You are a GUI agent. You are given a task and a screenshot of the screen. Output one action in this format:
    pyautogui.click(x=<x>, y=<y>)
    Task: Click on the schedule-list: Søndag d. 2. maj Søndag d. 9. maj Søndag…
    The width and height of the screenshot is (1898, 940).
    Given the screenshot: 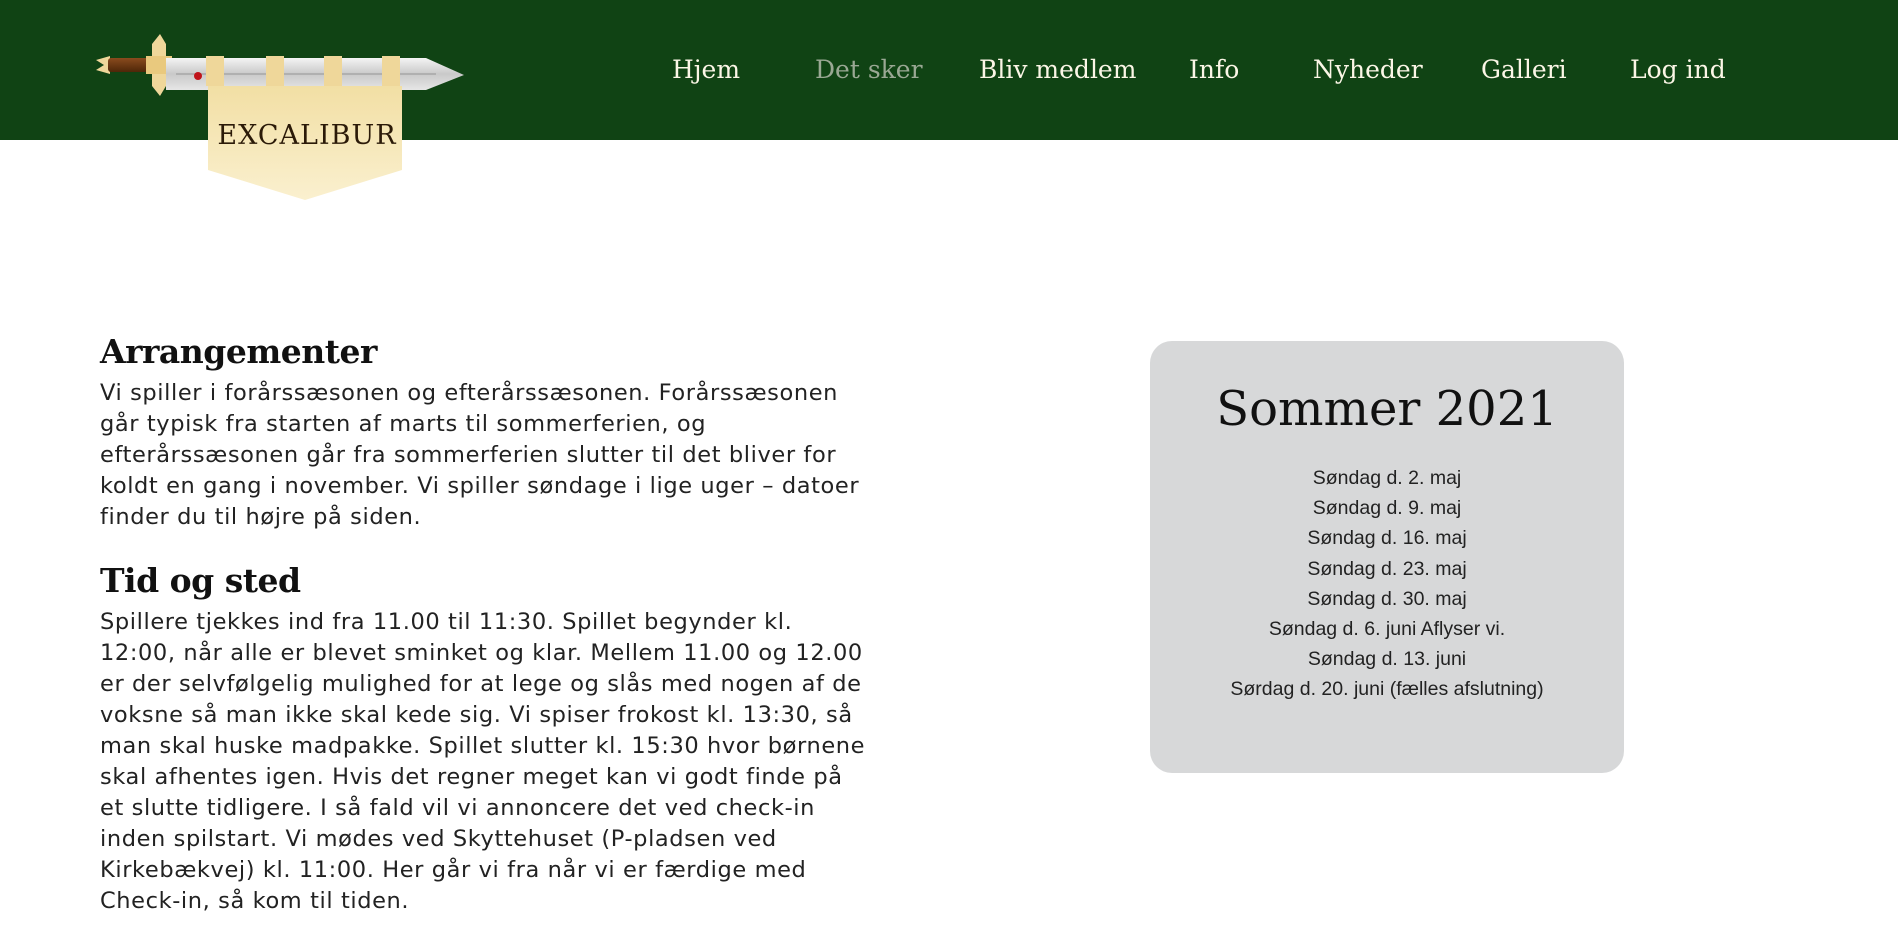 What is the action you would take?
    pyautogui.click(x=1387, y=584)
    